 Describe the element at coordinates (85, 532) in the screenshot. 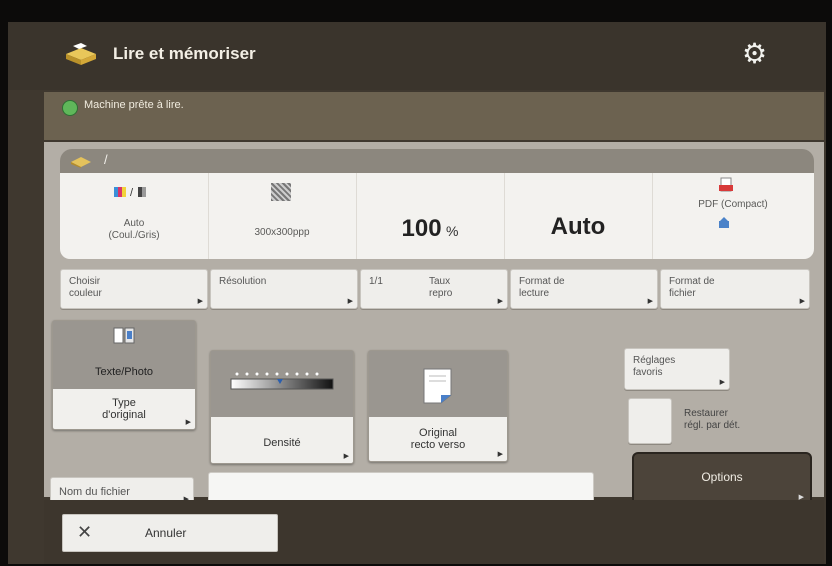

I see `close-icon: ✕` at that location.